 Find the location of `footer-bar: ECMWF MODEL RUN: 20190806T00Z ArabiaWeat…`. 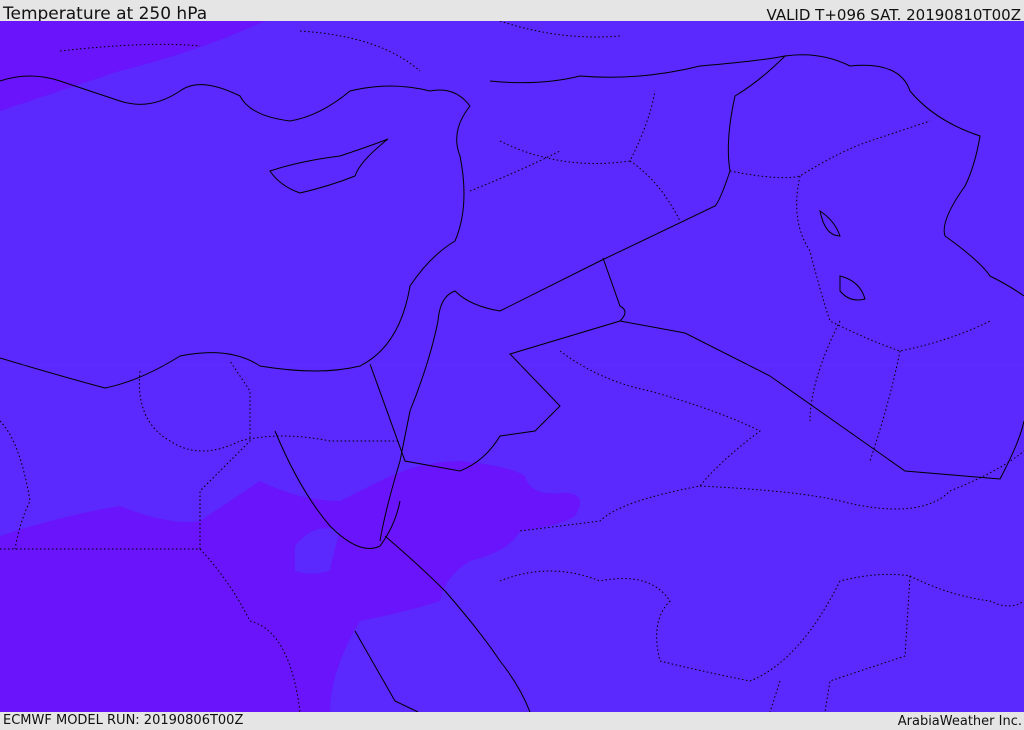

footer-bar: ECMWF MODEL RUN: 20190806T00Z ArabiaWeat… is located at coordinates (512, 720).